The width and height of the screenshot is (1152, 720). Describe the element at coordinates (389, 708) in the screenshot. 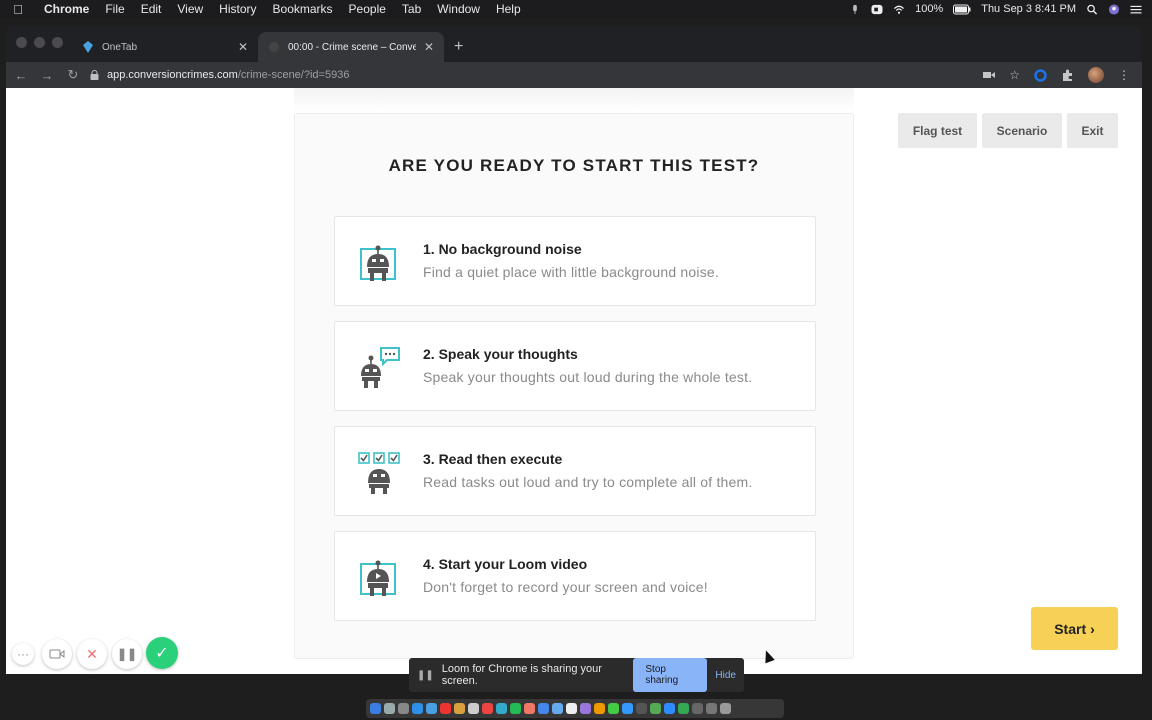

I see `launchpad-icon` at that location.